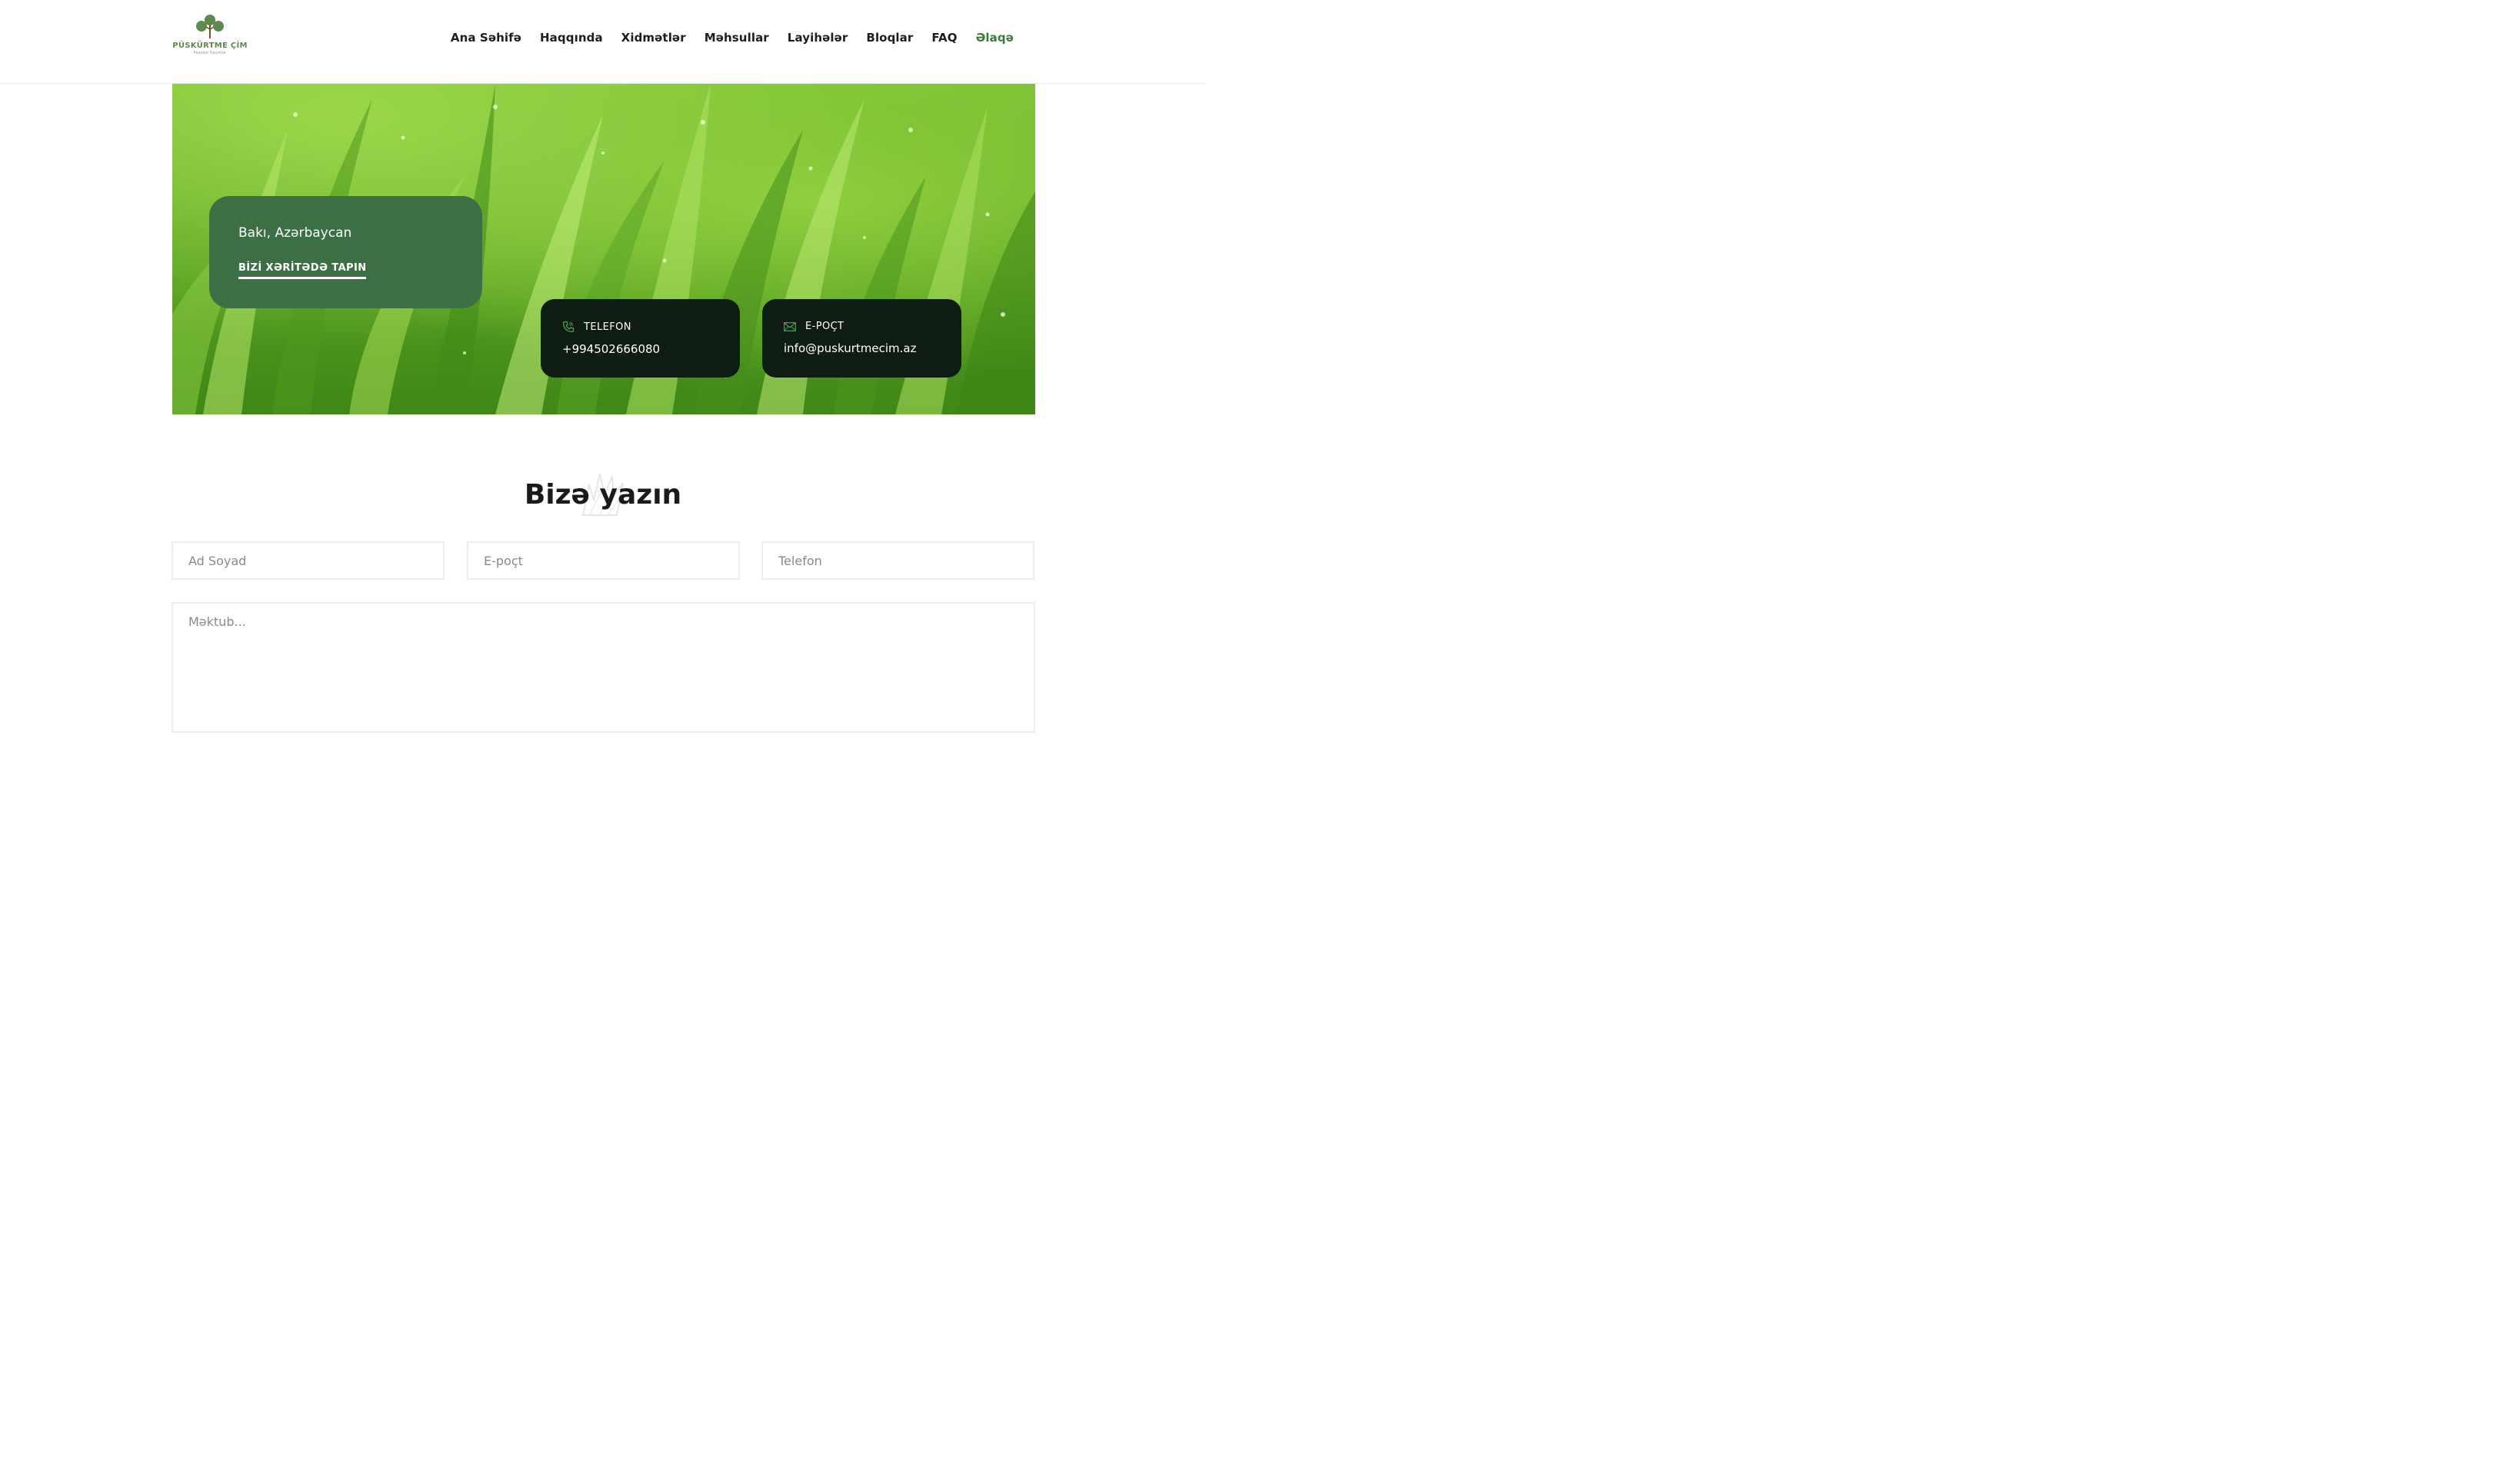 The image size is (2515, 1484). I want to click on email-label: E-POÇT, so click(824, 327).